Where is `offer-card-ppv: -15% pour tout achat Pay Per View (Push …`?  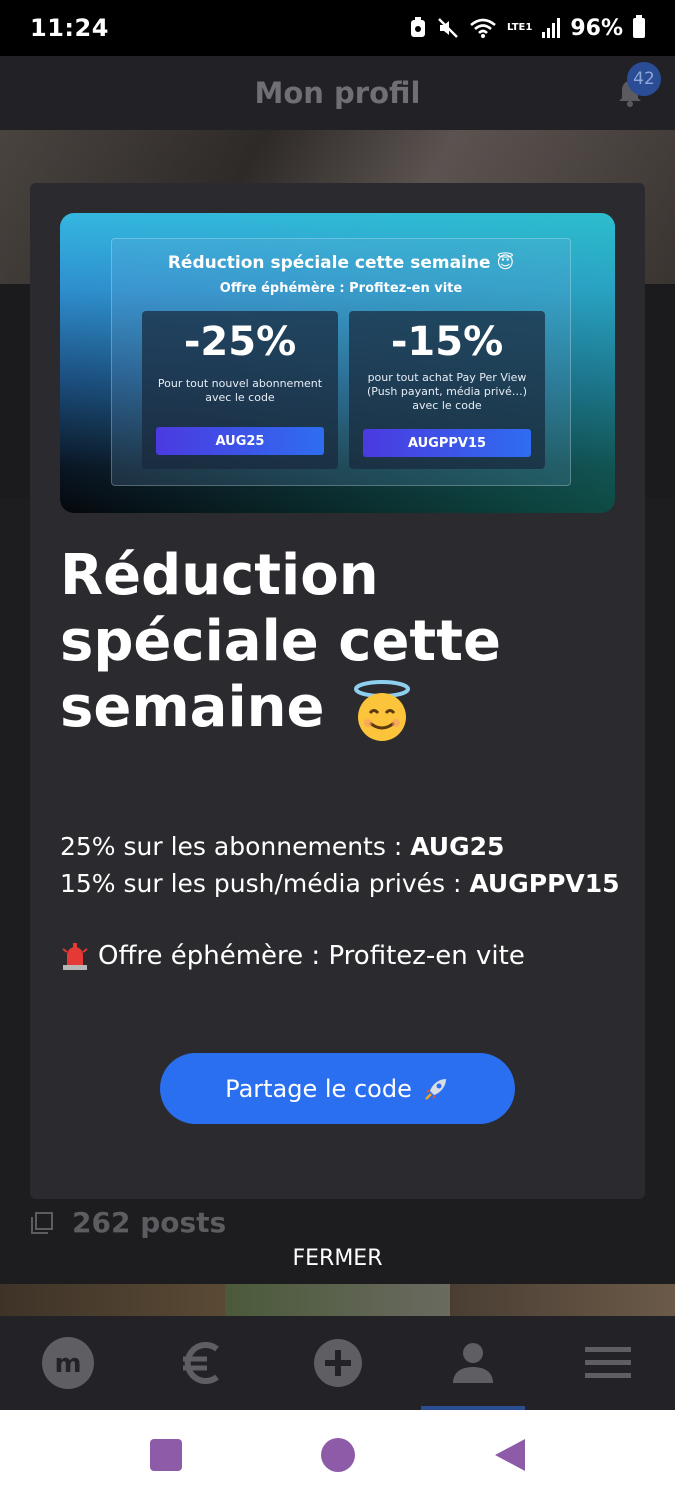
offer-card-ppv: -15% pour tout achat Pay Per View (Push … is located at coordinates (447, 390).